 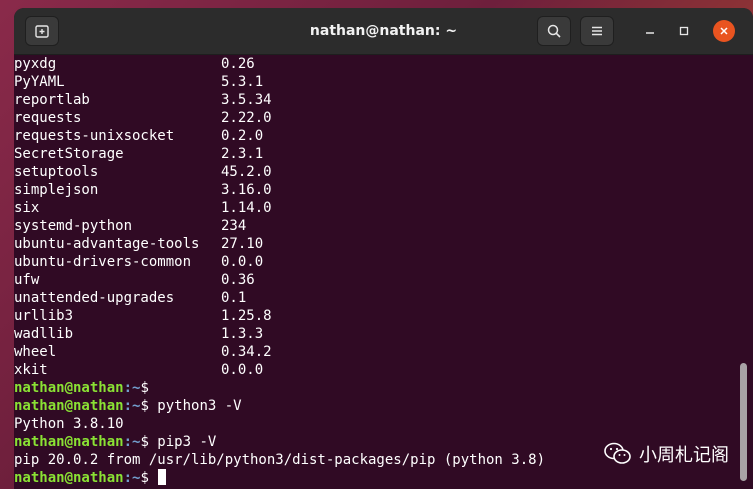 What do you see at coordinates (383, 226) in the screenshot?
I see `package-line: systemd-python 234` at bounding box center [383, 226].